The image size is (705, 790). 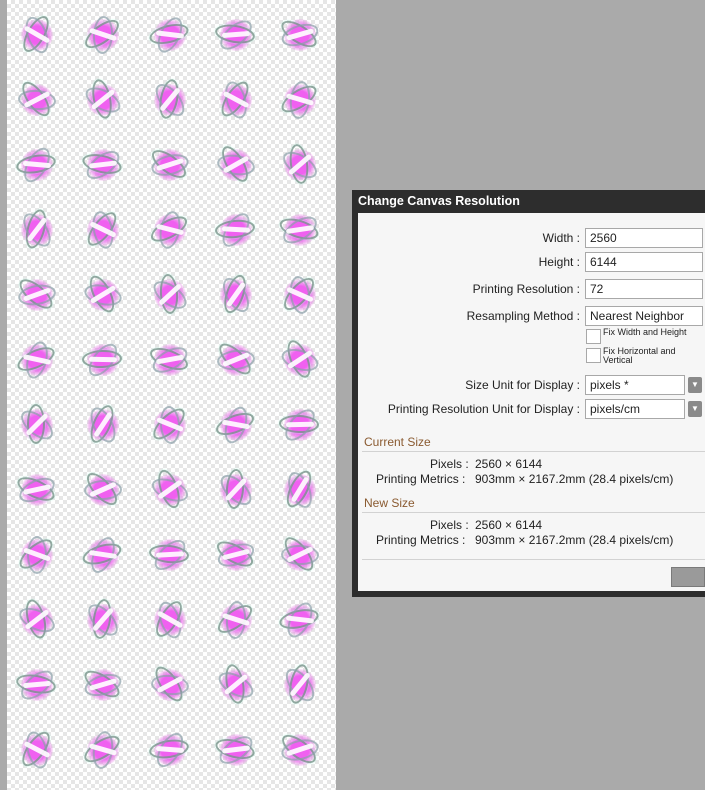 What do you see at coordinates (644, 316) in the screenshot?
I see `resampling-method-select: Nearest Neighbor` at bounding box center [644, 316].